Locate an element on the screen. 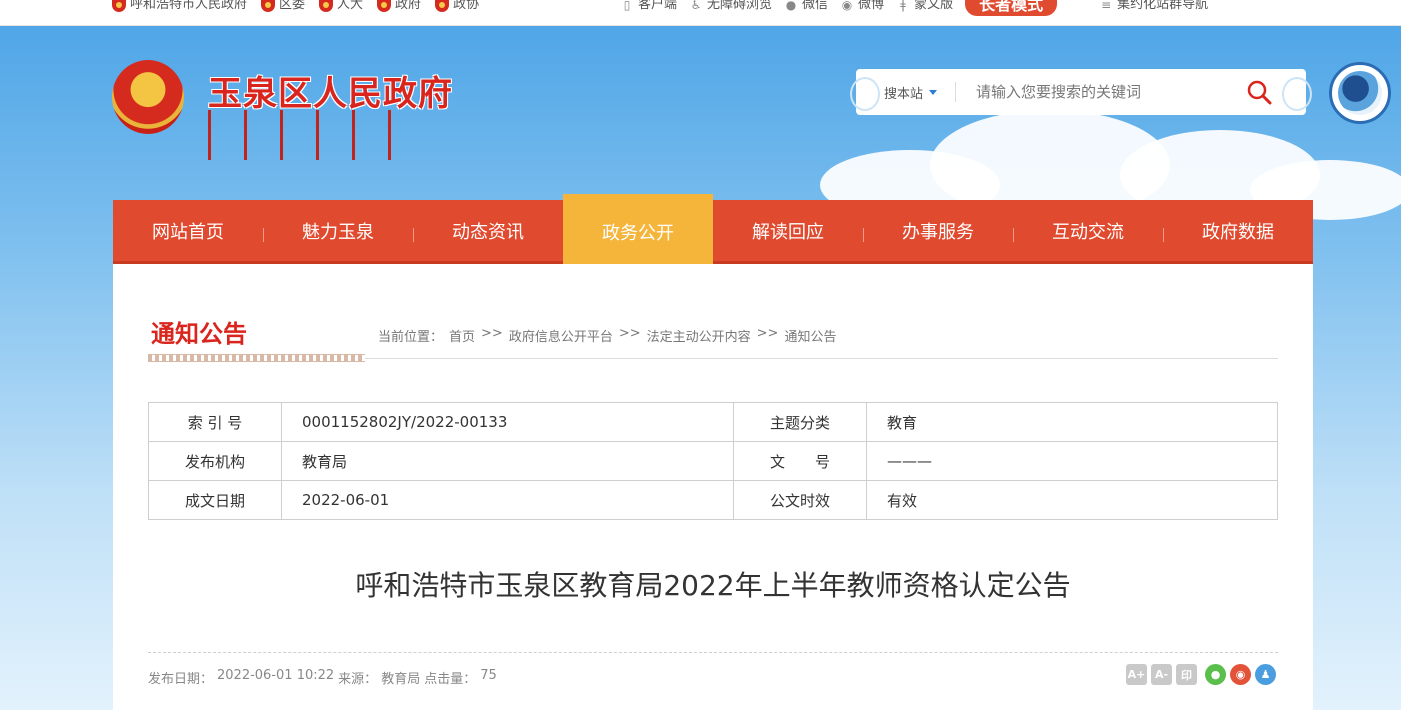 The width and height of the screenshot is (1401, 710). top-link-government: 政府 is located at coordinates (399, 7).